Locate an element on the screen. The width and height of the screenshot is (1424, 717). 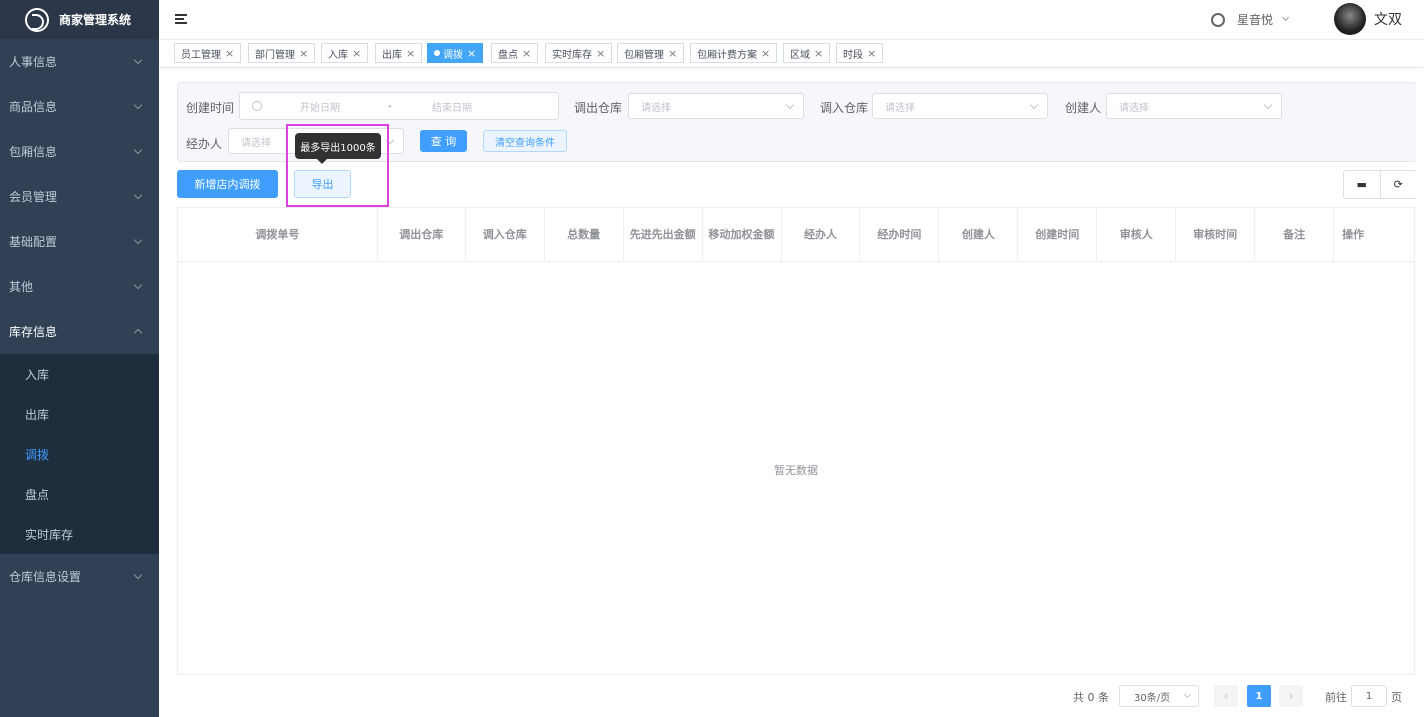
tab-label: 包厢计费方案 is located at coordinates (727, 55).